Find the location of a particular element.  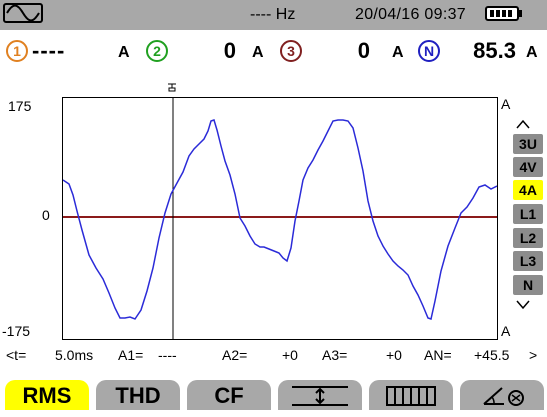

status-bar: ---- Hz 20/04/16 09:37 is located at coordinates (273, 15).